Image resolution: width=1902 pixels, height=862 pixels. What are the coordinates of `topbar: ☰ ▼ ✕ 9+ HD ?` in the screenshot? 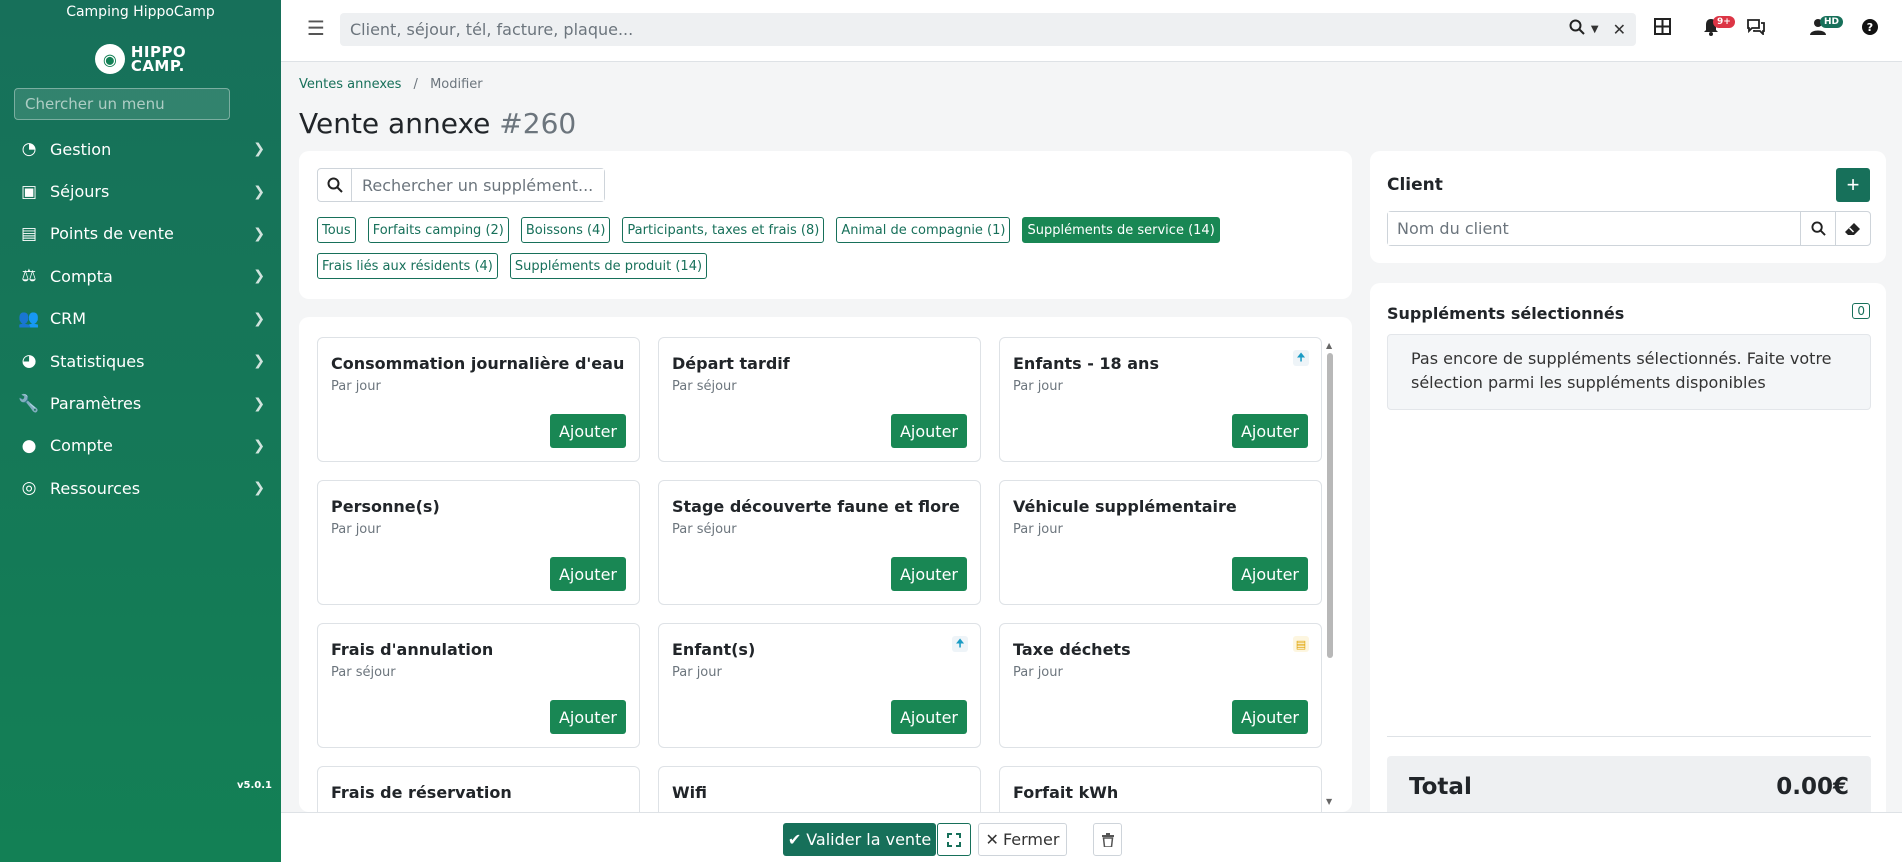 It's located at (1091, 31).